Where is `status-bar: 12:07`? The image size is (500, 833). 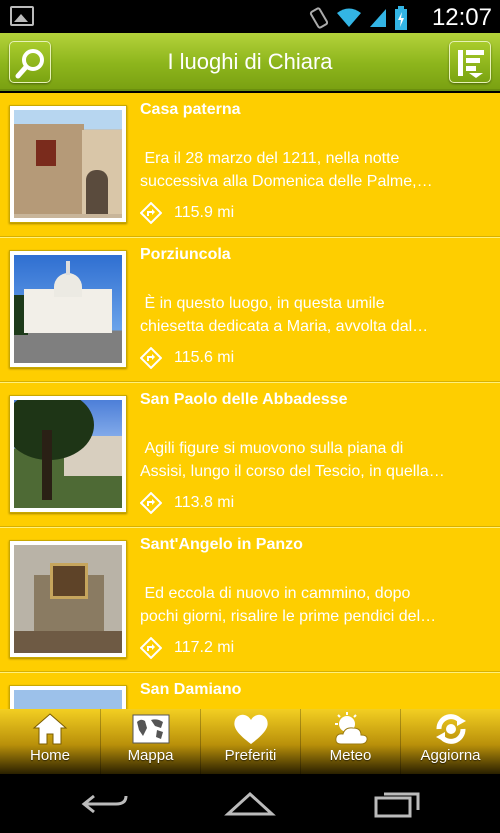
status-bar: 12:07 is located at coordinates (250, 16).